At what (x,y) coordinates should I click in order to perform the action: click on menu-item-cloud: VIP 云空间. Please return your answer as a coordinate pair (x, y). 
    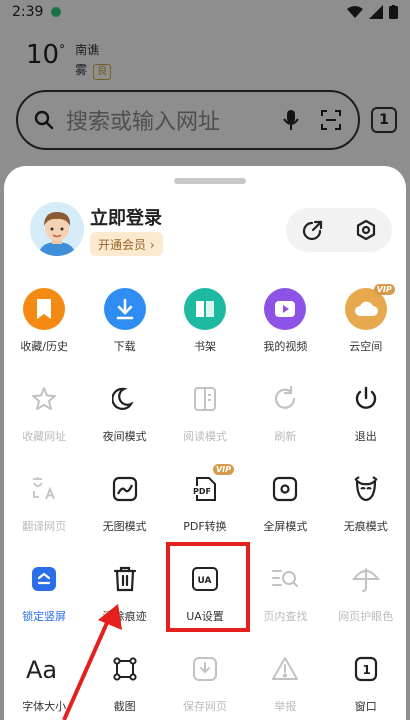
    Looking at the image, I should click on (366, 321).